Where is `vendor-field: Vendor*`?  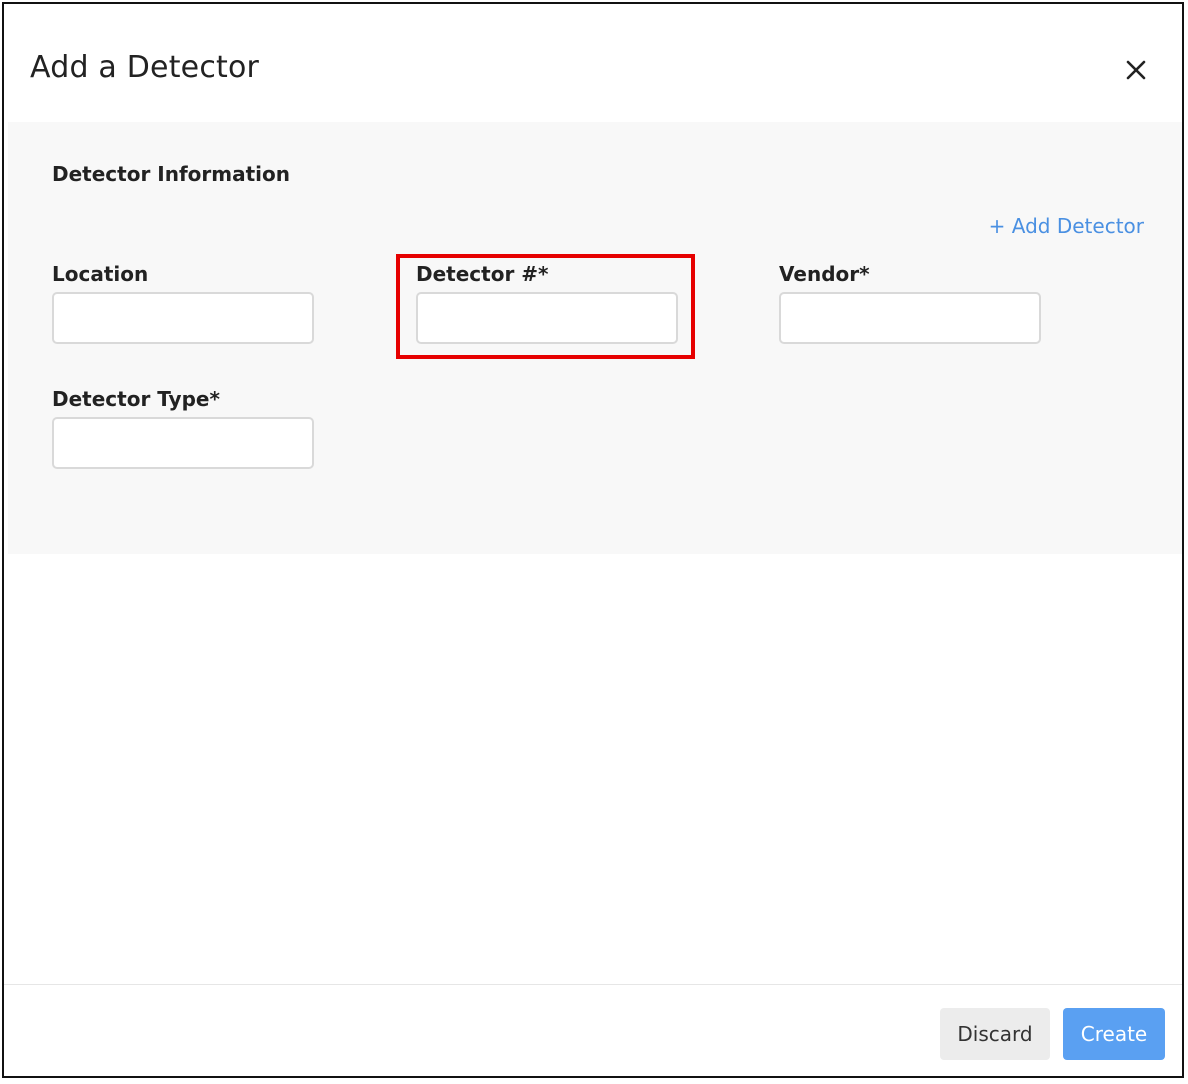
vendor-field: Vendor* is located at coordinates (910, 303).